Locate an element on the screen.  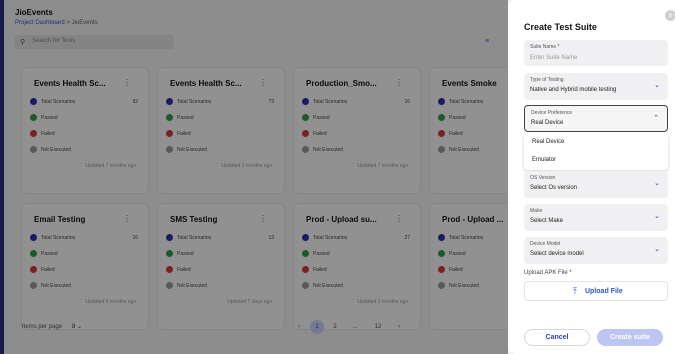
device-model-placeholder: Select device model is located at coordinates (557, 254).